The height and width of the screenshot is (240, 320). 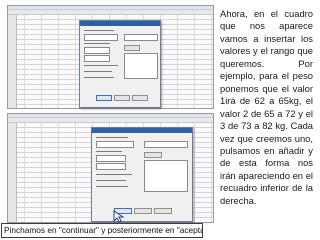 I want to click on arrow-cursor-icon, so click(x=119, y=216).